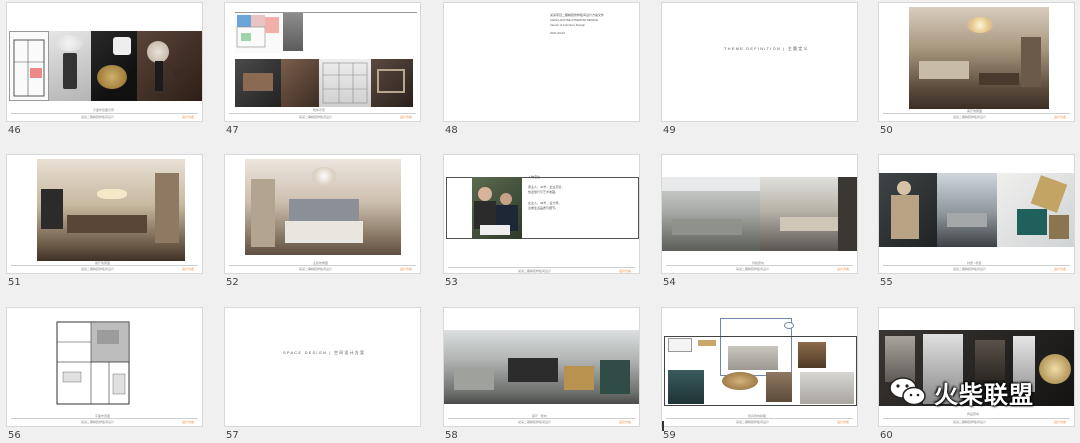  What do you see at coordinates (322, 367) in the screenshot?
I see `slide-57: SPACE DESIGN | 空间设计方案` at bounding box center [322, 367].